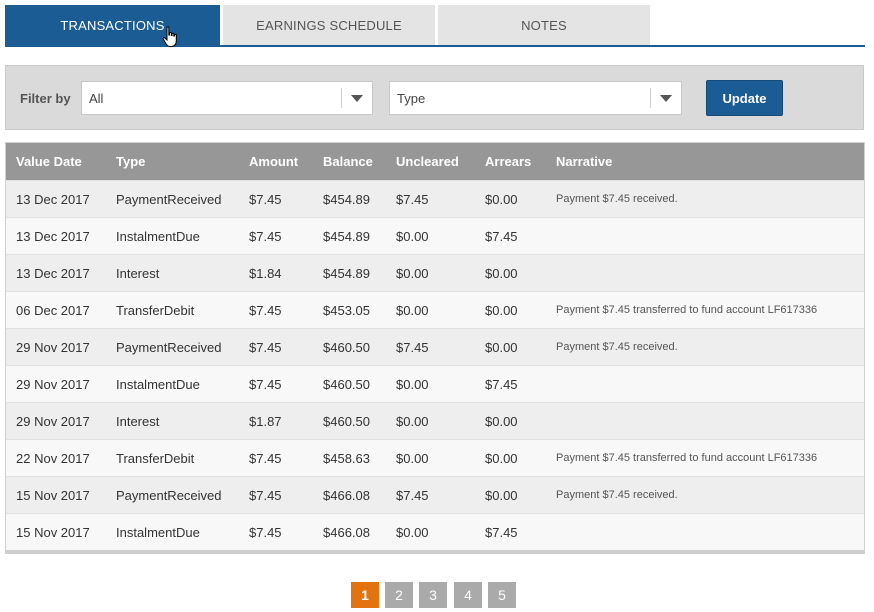 The height and width of the screenshot is (612, 874). I want to click on cell-type: TransferDebit, so click(155, 310).